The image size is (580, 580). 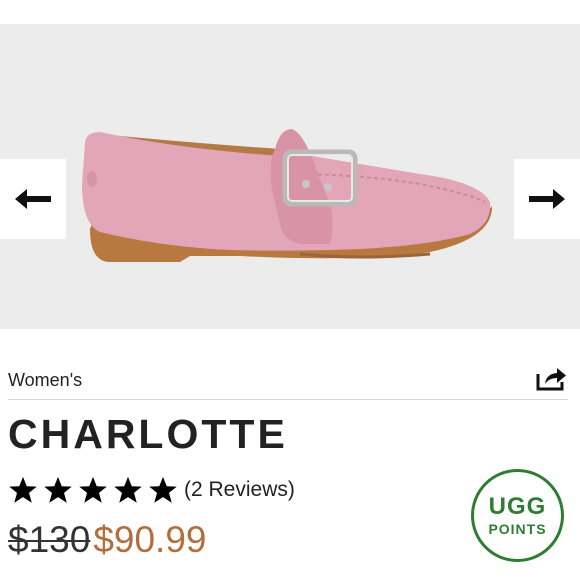 I want to click on top-cropped-text, so click(x=290, y=10).